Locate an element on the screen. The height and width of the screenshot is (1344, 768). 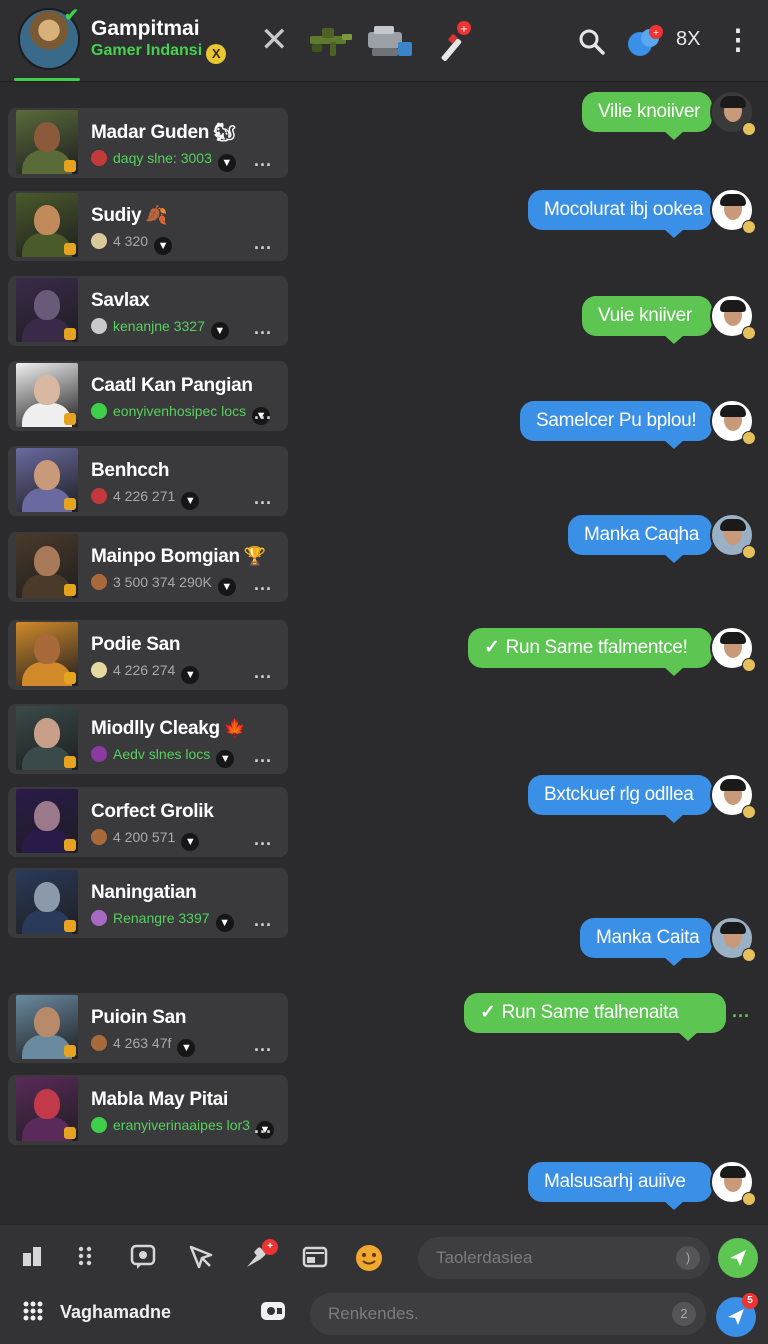
send-button is located at coordinates (738, 1258).